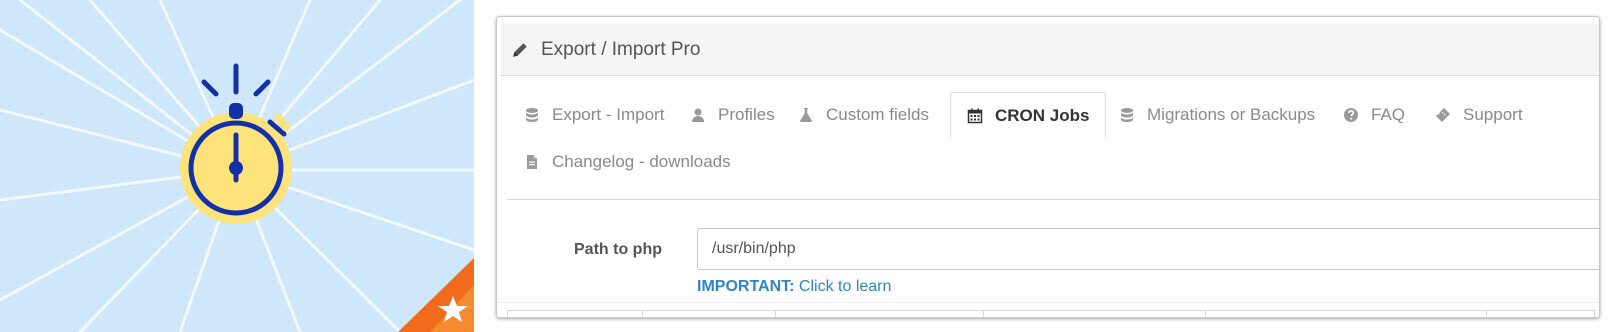  Describe the element at coordinates (806, 114) in the screenshot. I see `flask-icon` at that location.